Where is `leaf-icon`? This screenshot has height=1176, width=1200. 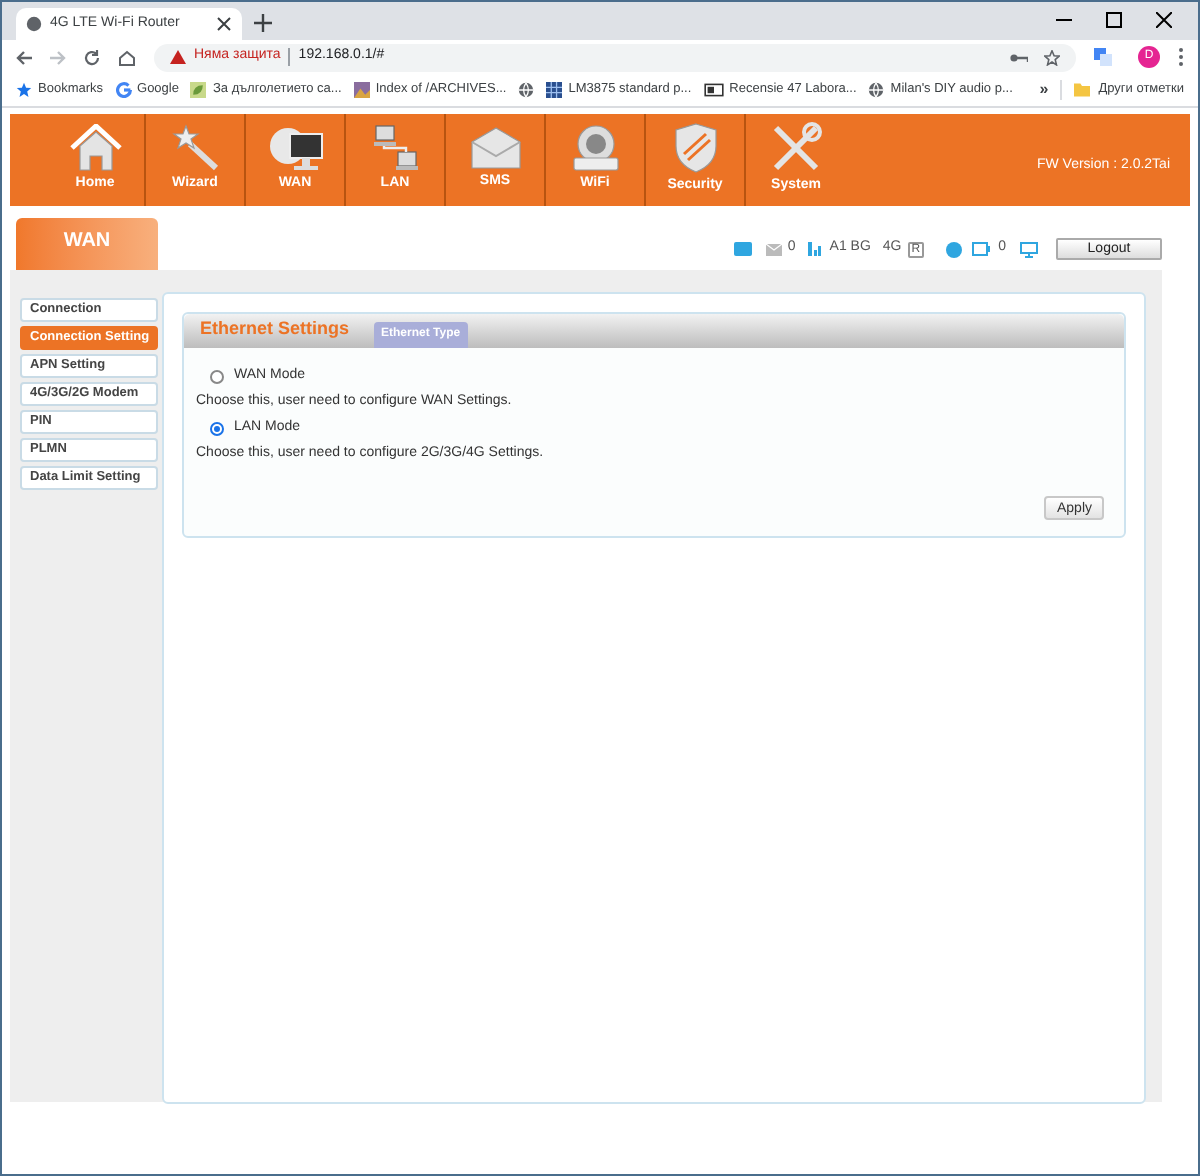
leaf-icon is located at coordinates (198, 90).